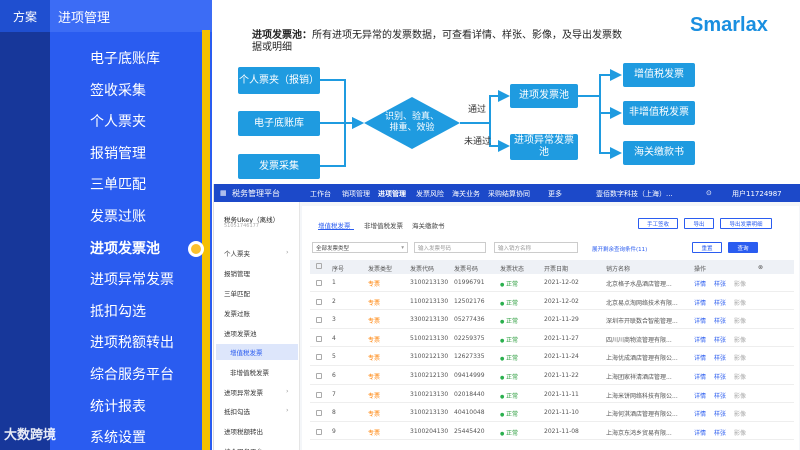 Image resolution: width=800 pixels, height=450 pixels. I want to click on flow-output-2: 非增值税发票, so click(659, 113).